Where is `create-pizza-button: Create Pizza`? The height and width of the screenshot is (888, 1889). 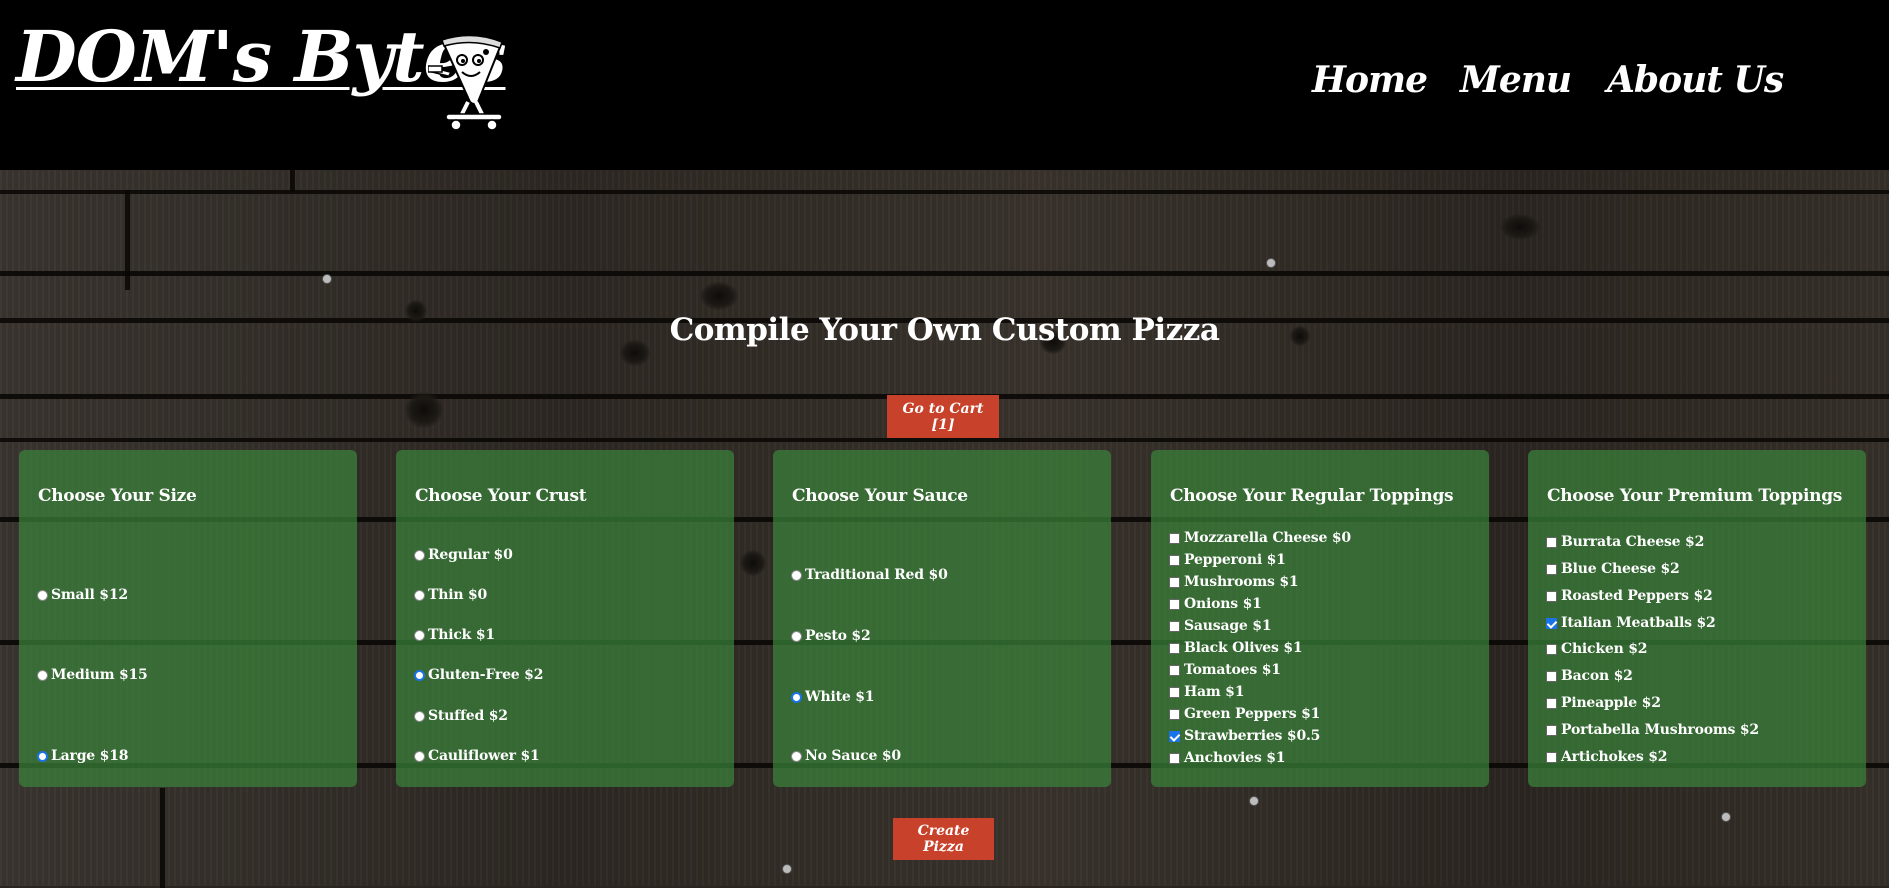 create-pizza-button: Create Pizza is located at coordinates (943, 839).